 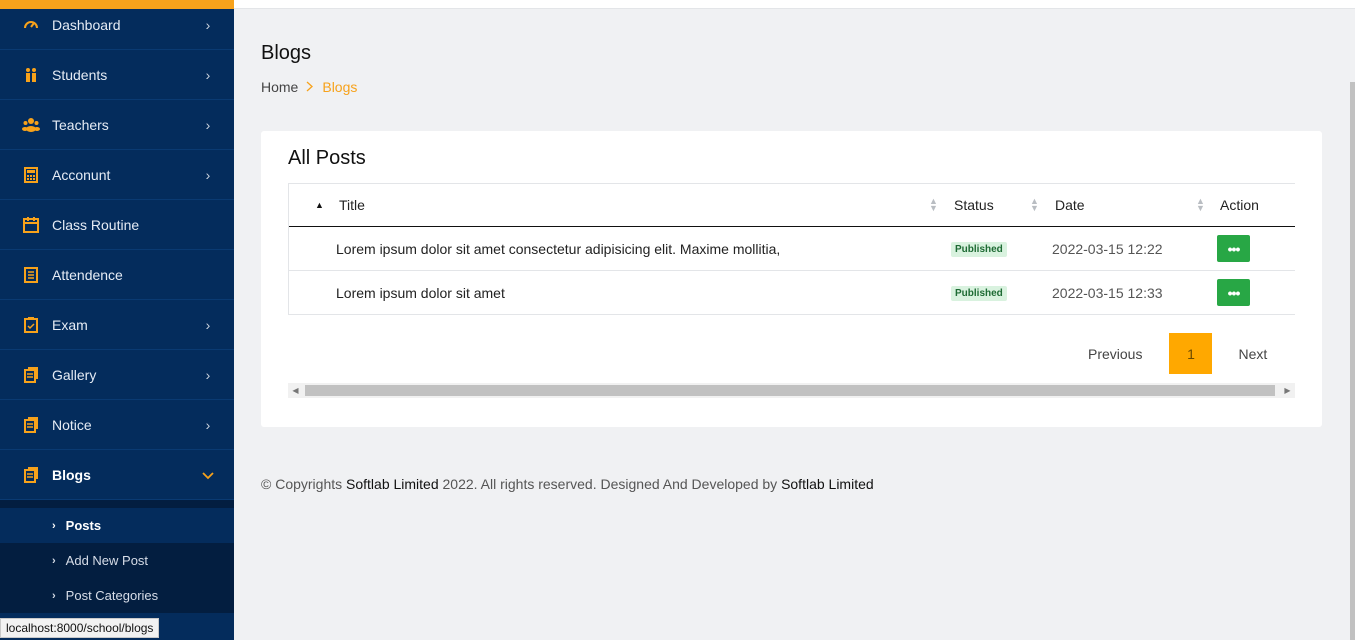 I want to click on submenu-item-label: Add New Post, so click(x=107, y=560).